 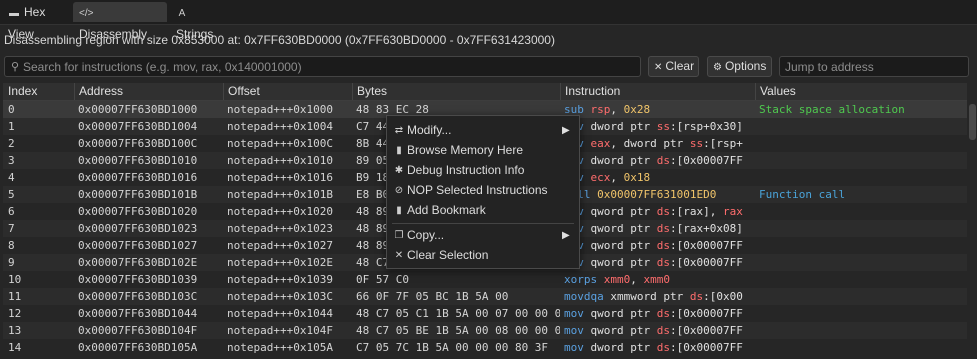 What do you see at coordinates (200, 21) in the screenshot?
I see `tab-strings: AStrings` at bounding box center [200, 21].